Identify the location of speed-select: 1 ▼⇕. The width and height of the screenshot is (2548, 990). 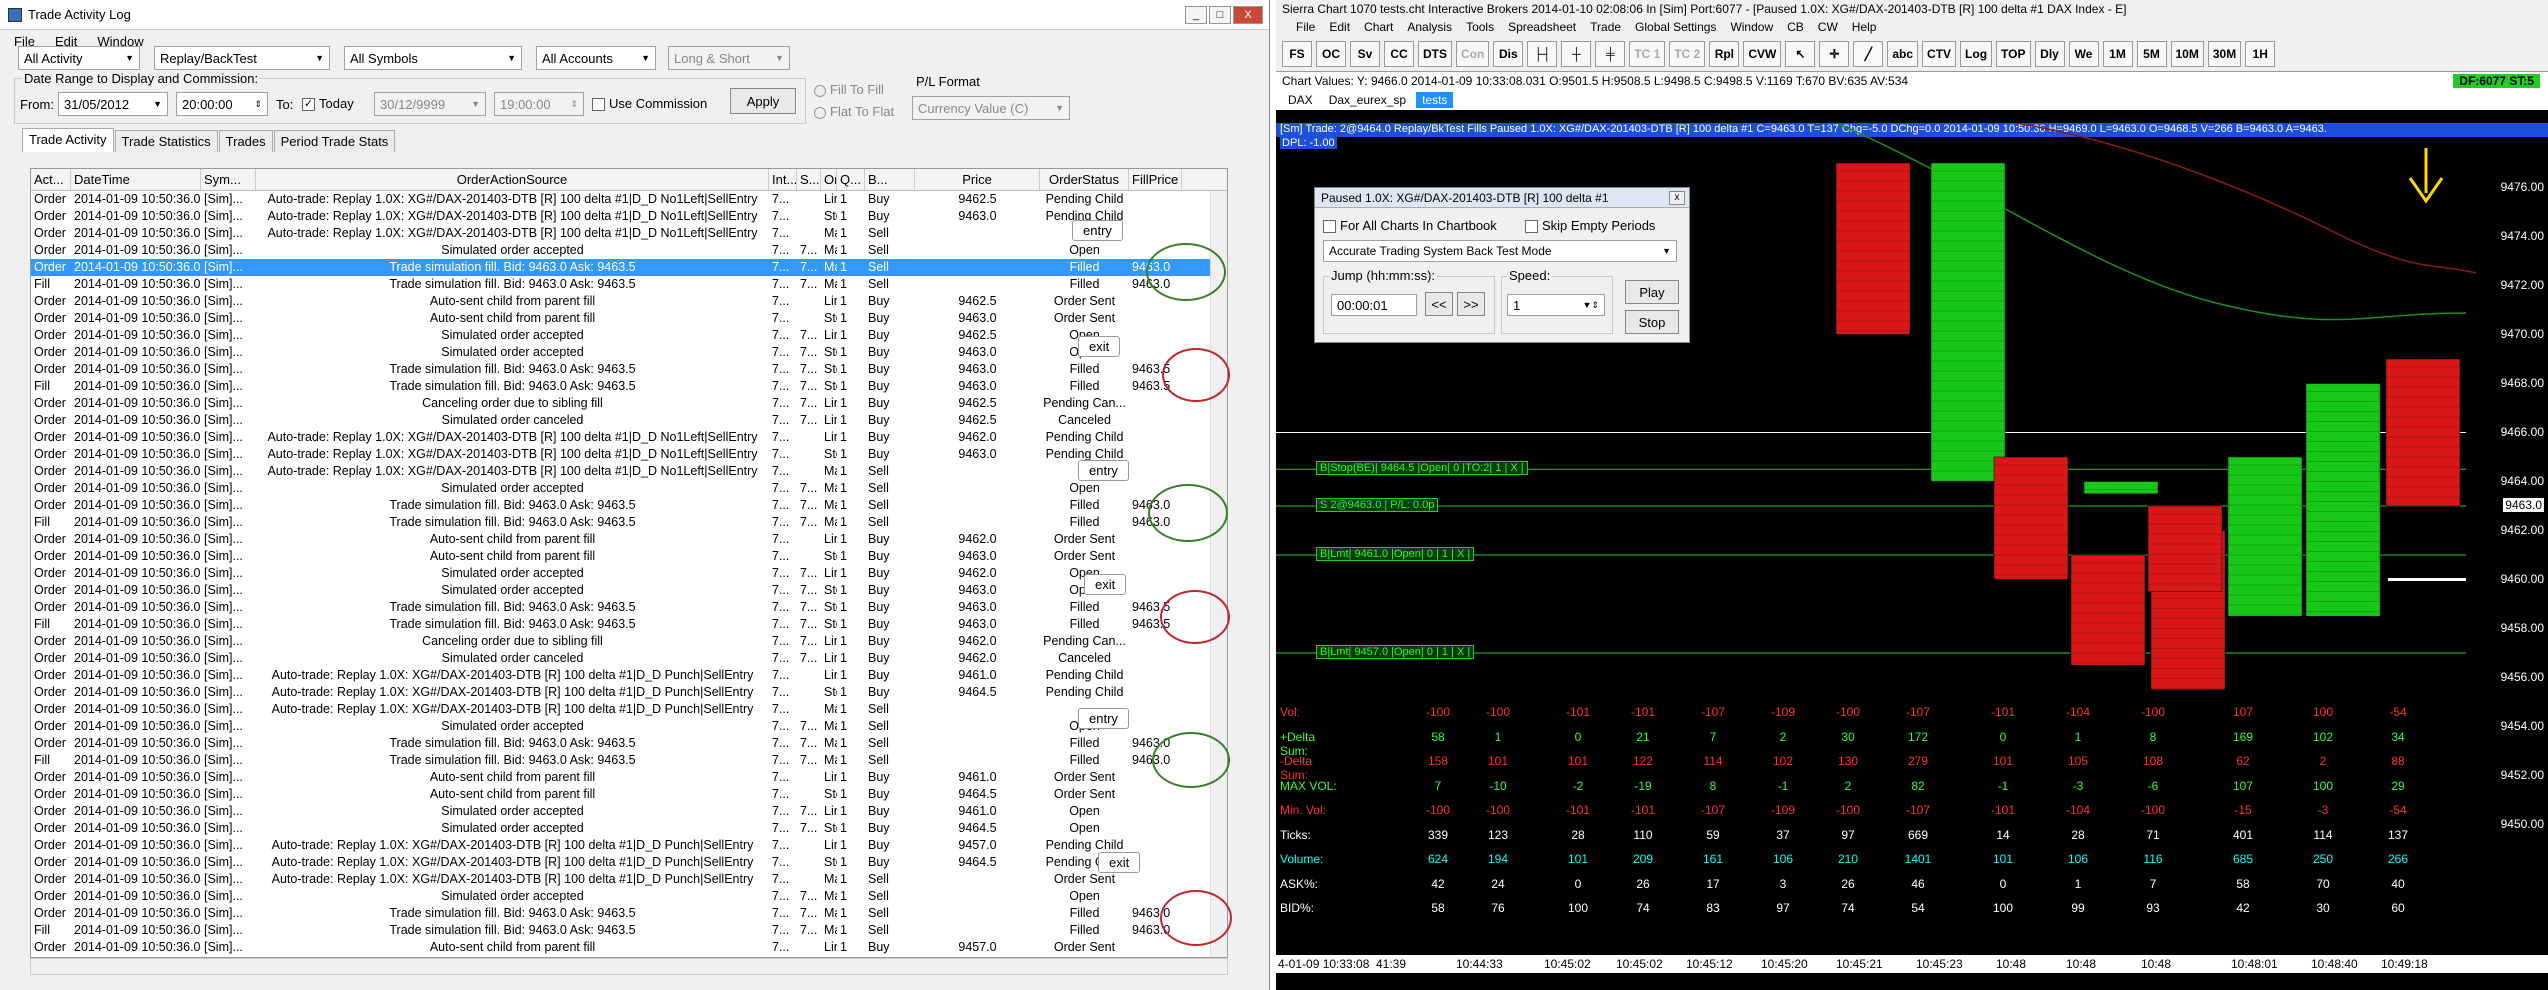
(1556, 305).